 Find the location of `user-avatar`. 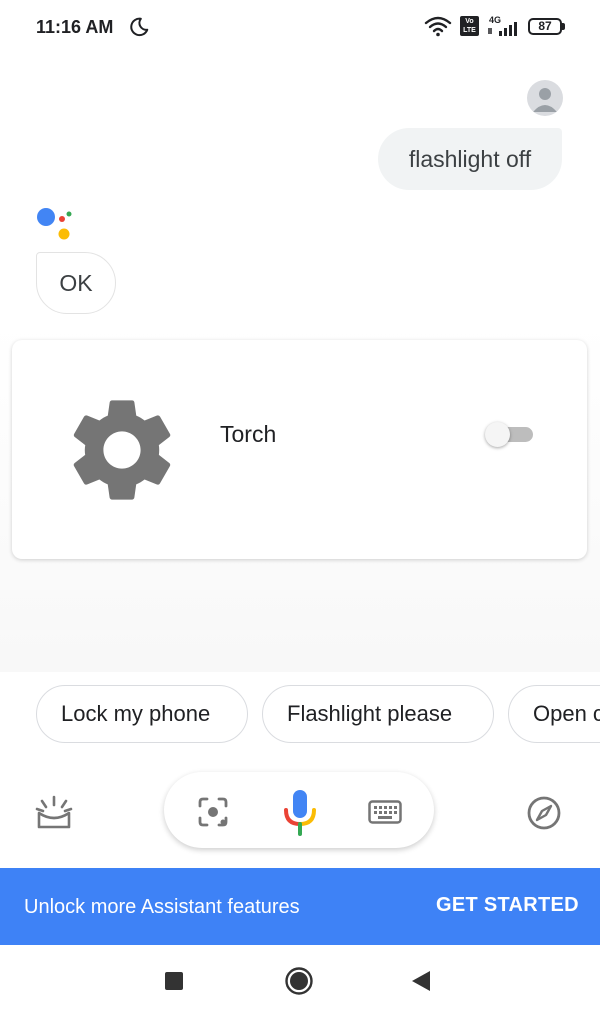

user-avatar is located at coordinates (545, 98).